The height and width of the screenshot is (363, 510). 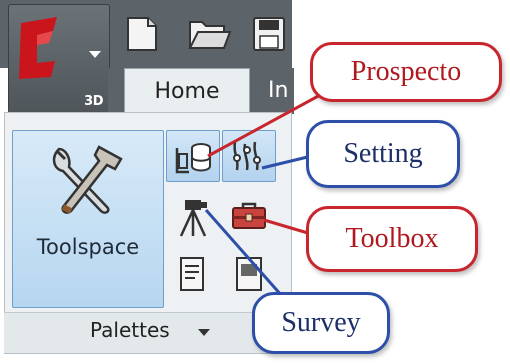 What do you see at coordinates (321, 323) in the screenshot?
I see `callout-survey: Survey` at bounding box center [321, 323].